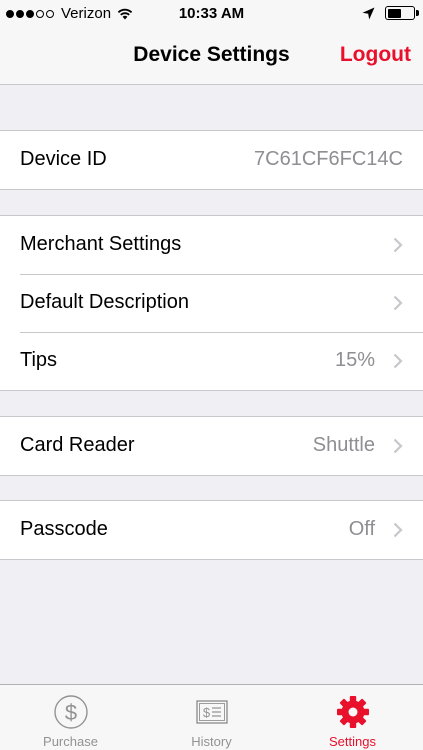 The image size is (423, 750). I want to click on tab-bar: $ Purchase $ History Settings, so click(211, 717).